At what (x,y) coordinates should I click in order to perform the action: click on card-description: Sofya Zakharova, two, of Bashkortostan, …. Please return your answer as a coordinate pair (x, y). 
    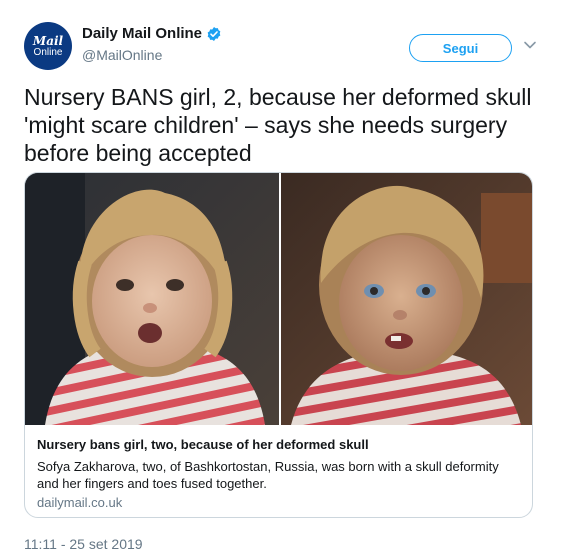
    Looking at the image, I should click on (268, 475).